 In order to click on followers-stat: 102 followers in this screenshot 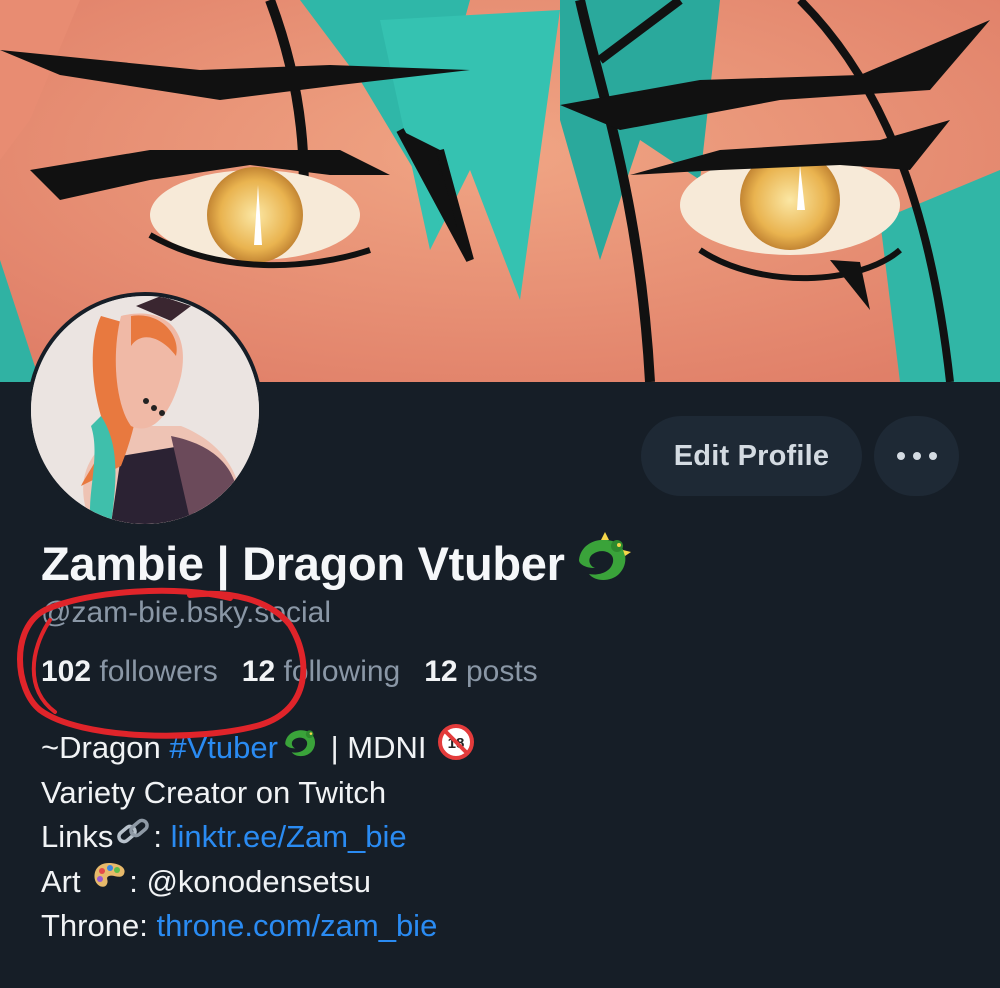, I will do `click(129, 672)`.